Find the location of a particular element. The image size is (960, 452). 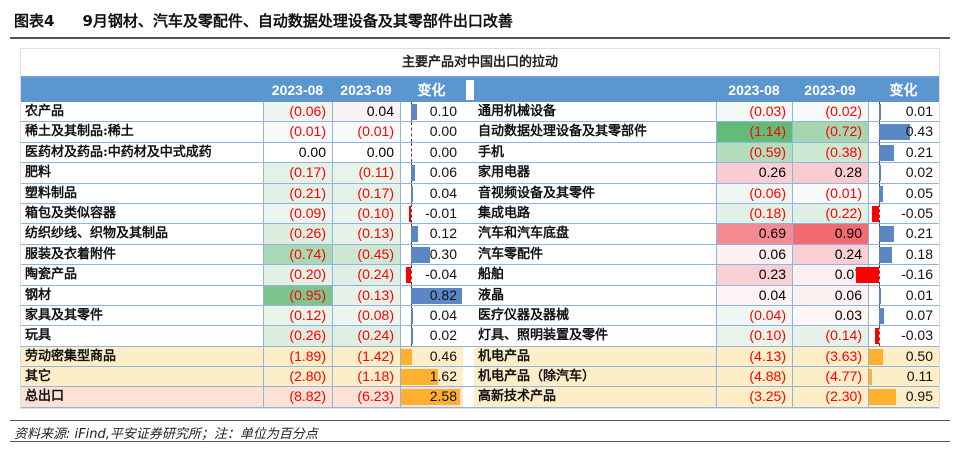

value-v09: 0.06 is located at coordinates (830, 295).